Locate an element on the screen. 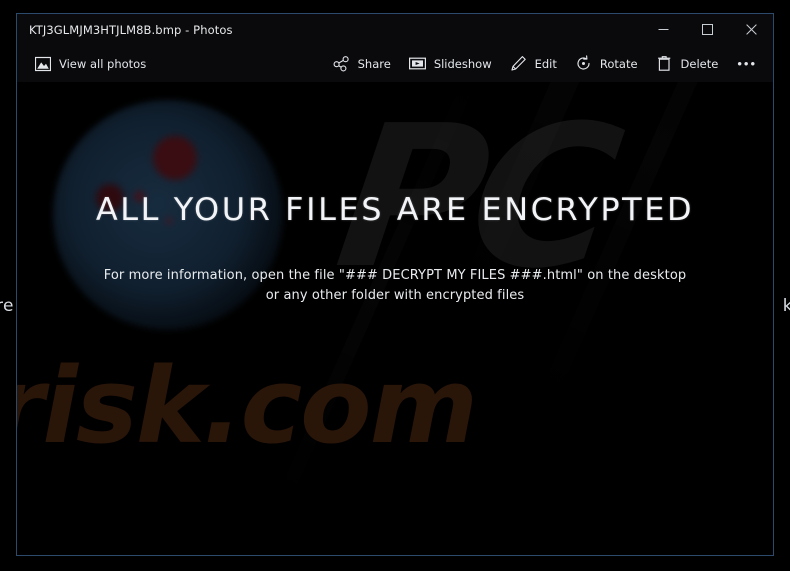  command-bar-actions: Share Slideshow Edit Rotate Delete ••• is located at coordinates (545, 63).